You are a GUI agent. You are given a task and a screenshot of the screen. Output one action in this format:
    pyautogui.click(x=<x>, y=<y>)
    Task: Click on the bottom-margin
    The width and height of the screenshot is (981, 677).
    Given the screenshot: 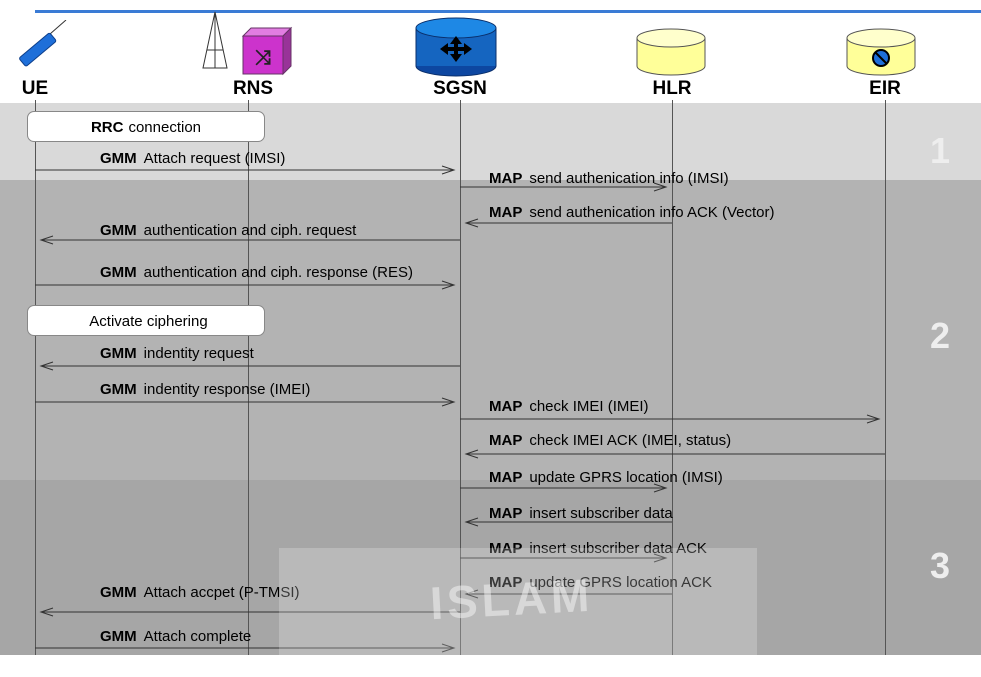 What is the action you would take?
    pyautogui.click(x=490, y=666)
    